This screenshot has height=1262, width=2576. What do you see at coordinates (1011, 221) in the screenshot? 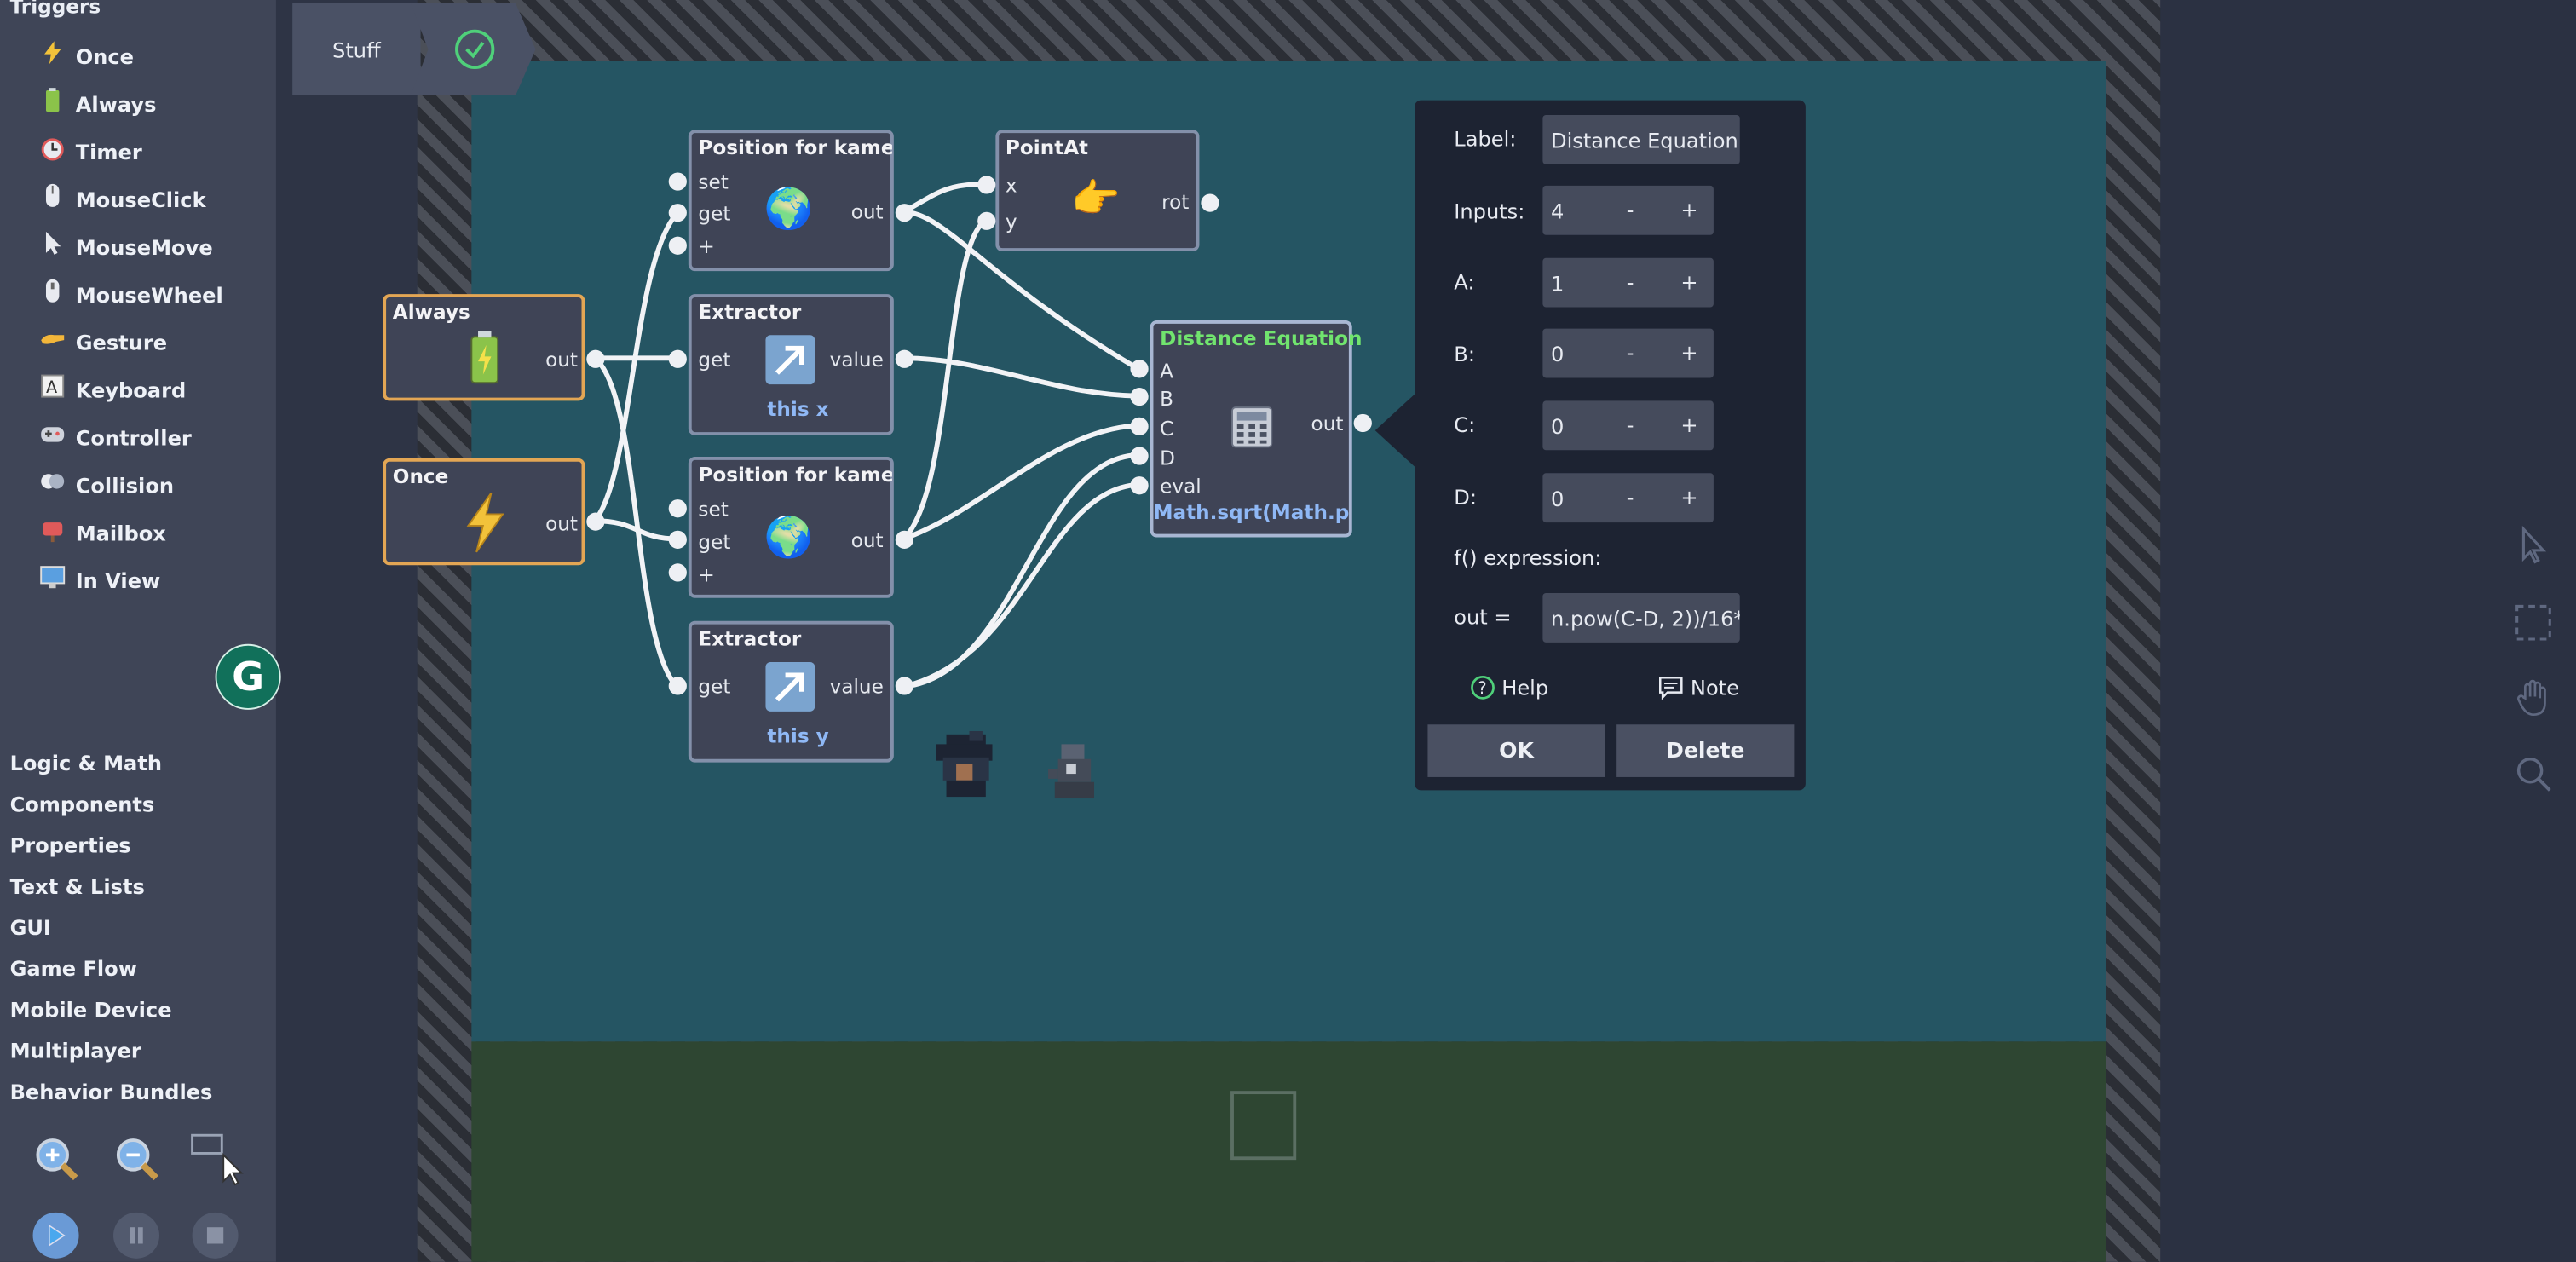
I see `port-y-label: y` at bounding box center [1011, 221].